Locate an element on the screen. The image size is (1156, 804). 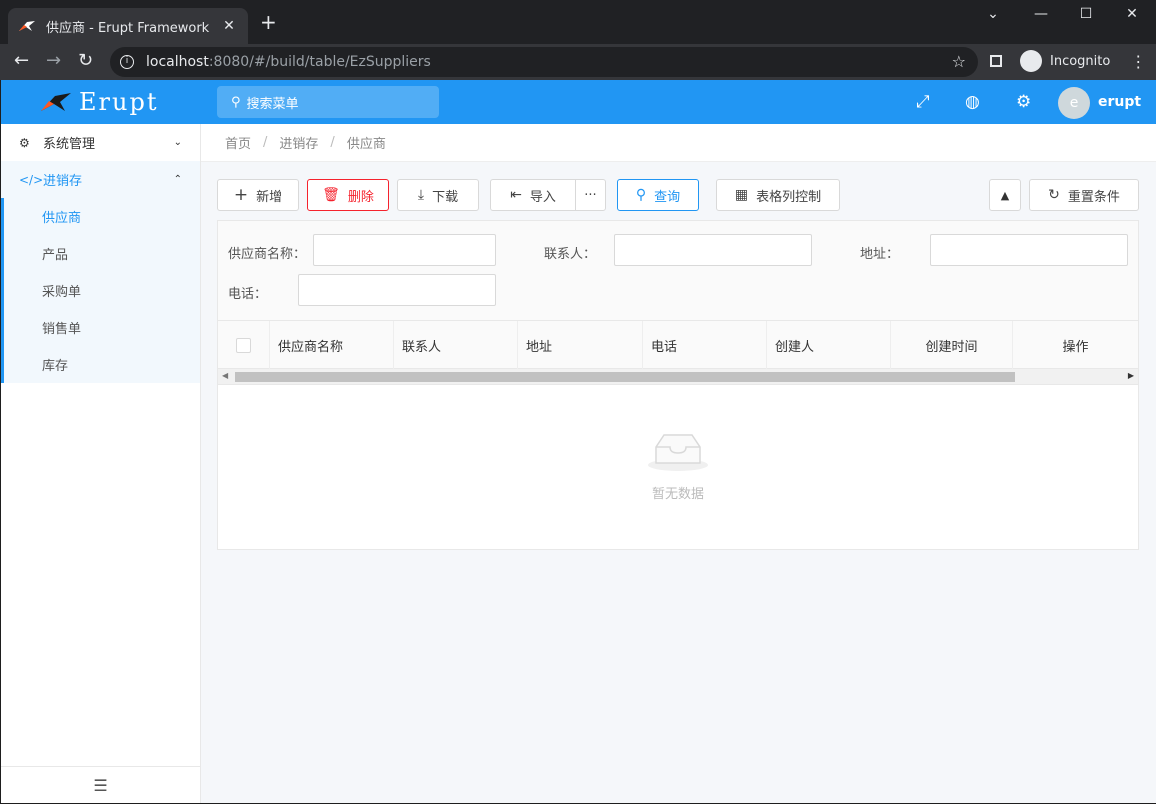
add-label: 新增 is located at coordinates (269, 197).